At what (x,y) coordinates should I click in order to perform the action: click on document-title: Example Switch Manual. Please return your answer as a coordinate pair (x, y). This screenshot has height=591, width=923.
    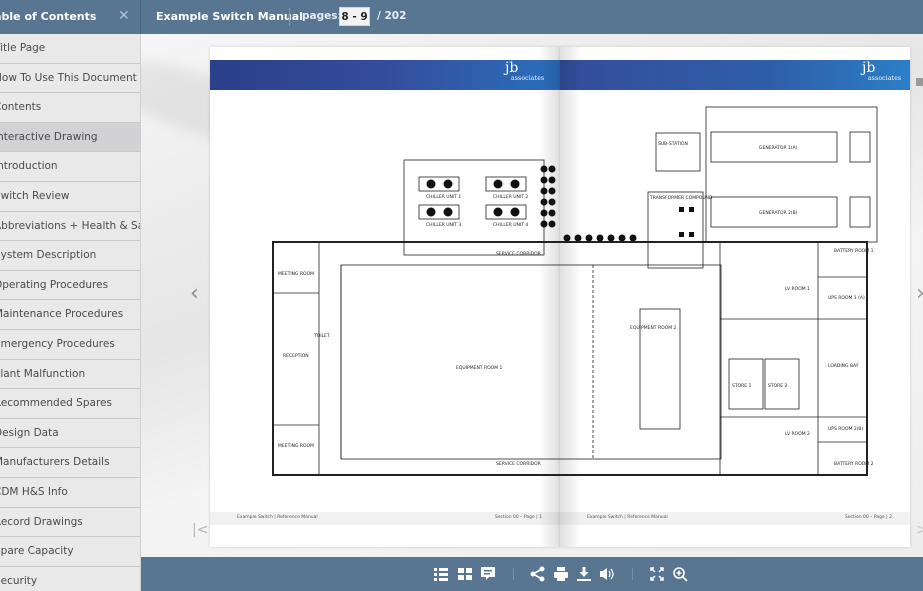
    Looking at the image, I should click on (229, 16).